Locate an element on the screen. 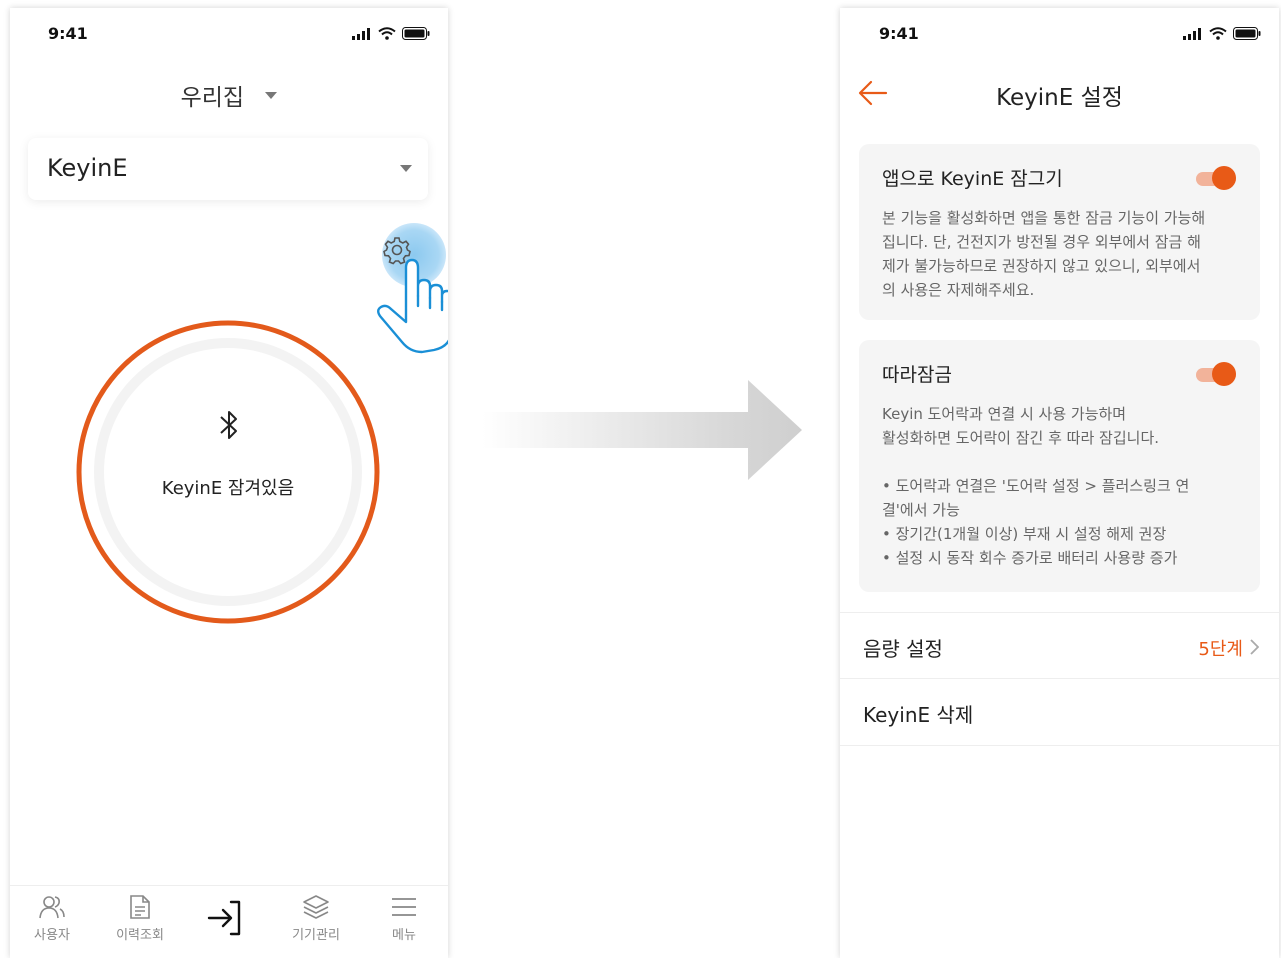 Image resolution: width=1281 pixels, height=958 pixels. device-dropdown: KeyinE is located at coordinates (228, 169).